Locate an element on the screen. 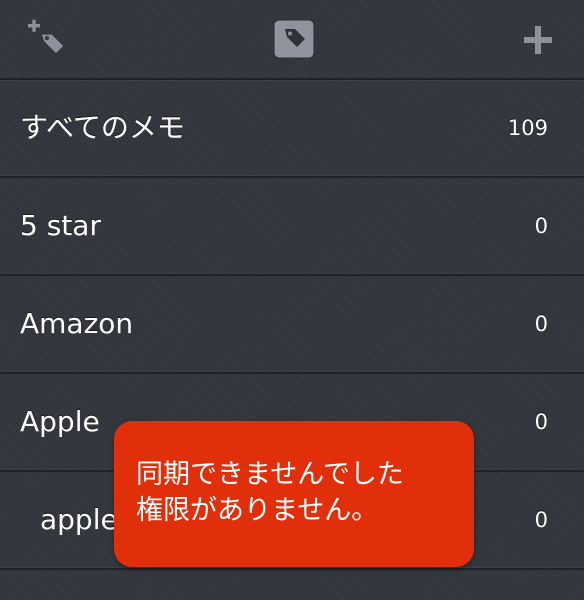  tag-count: 109 is located at coordinates (527, 128).